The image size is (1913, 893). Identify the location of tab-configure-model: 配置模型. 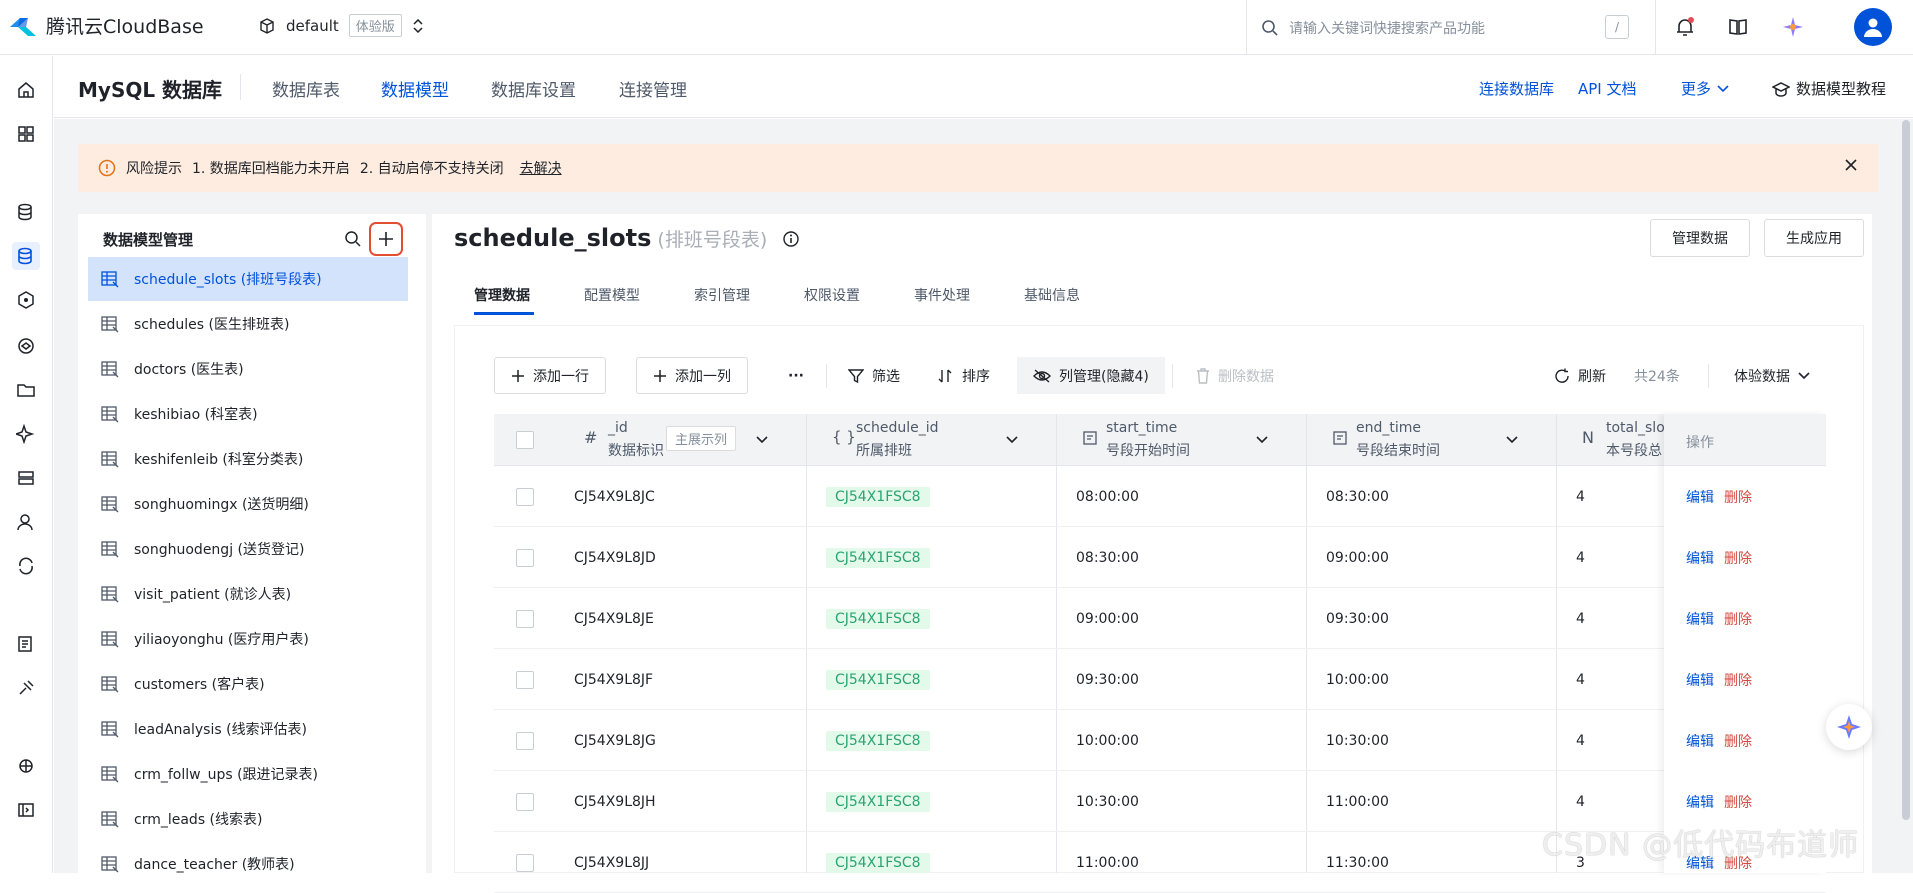
(612, 295).